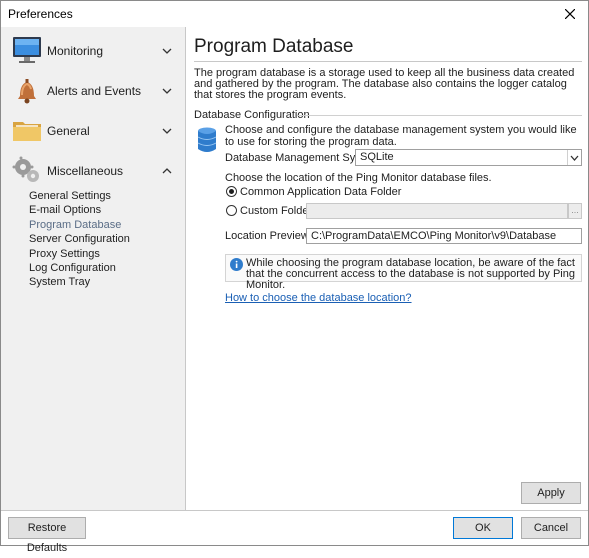 The height and width of the screenshot is (558, 589). I want to click on radio-common-folder, so click(231, 191).